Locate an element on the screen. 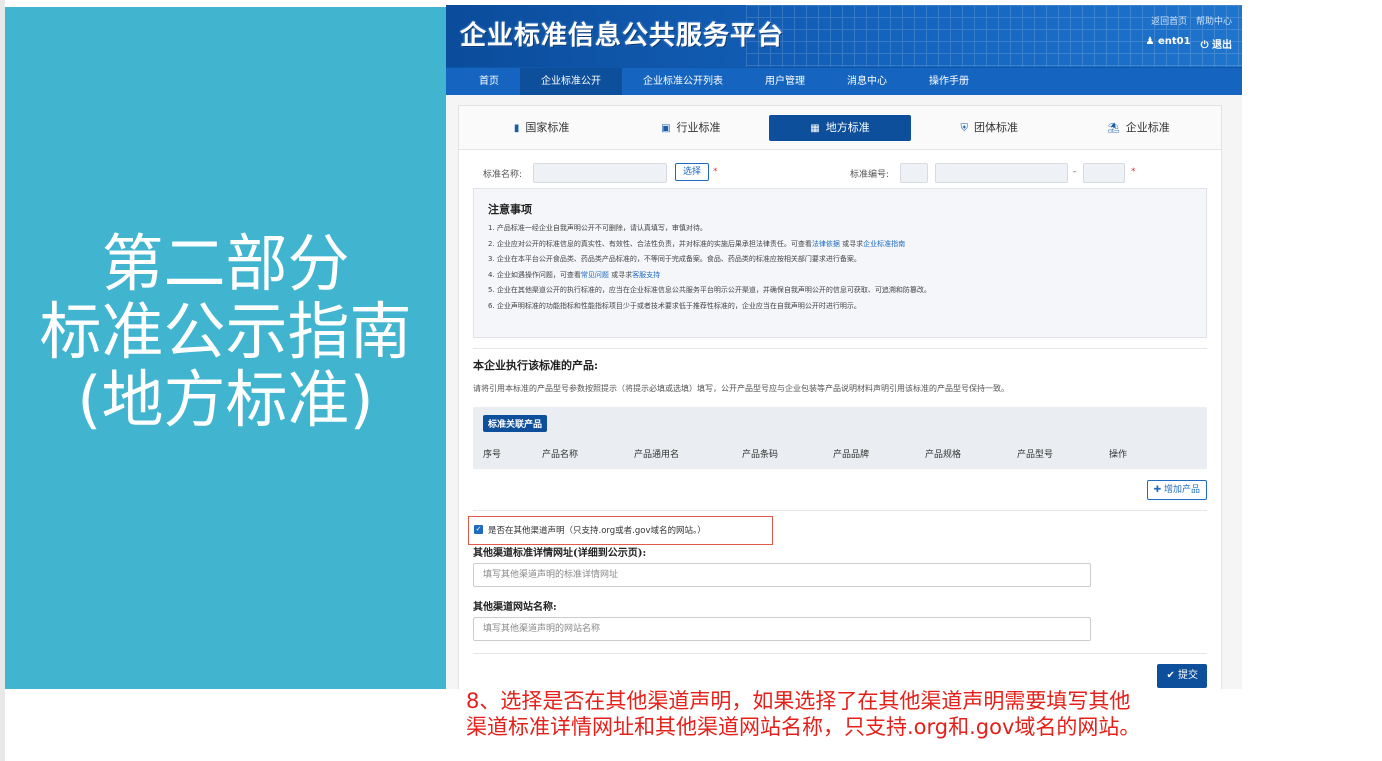 The image size is (1382, 761). site-name-label: 其他渠道网站名称: is located at coordinates (515, 607).